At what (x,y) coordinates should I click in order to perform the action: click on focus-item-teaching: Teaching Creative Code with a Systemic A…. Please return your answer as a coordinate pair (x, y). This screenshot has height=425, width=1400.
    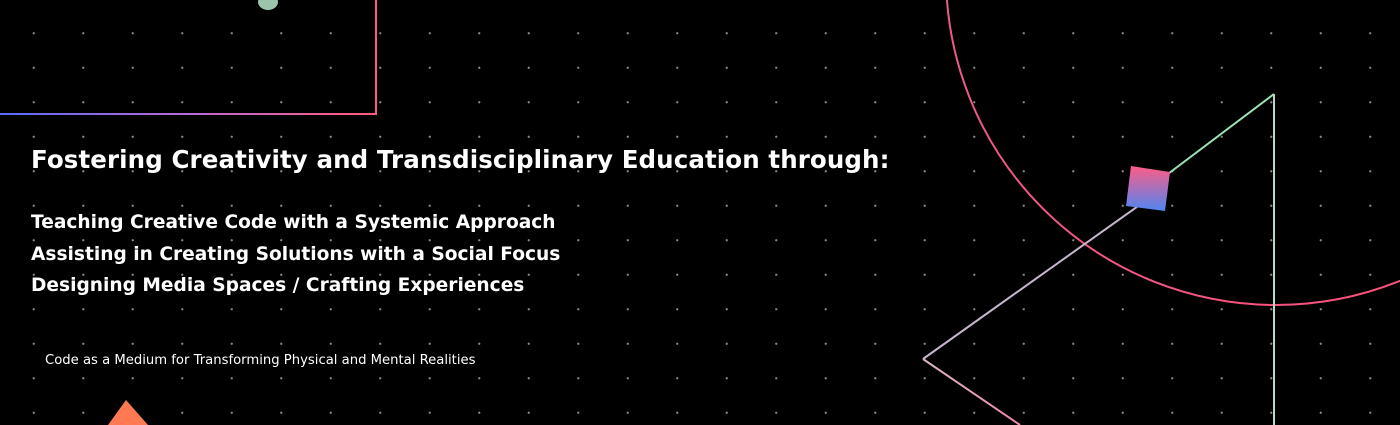
    Looking at the image, I should click on (293, 222).